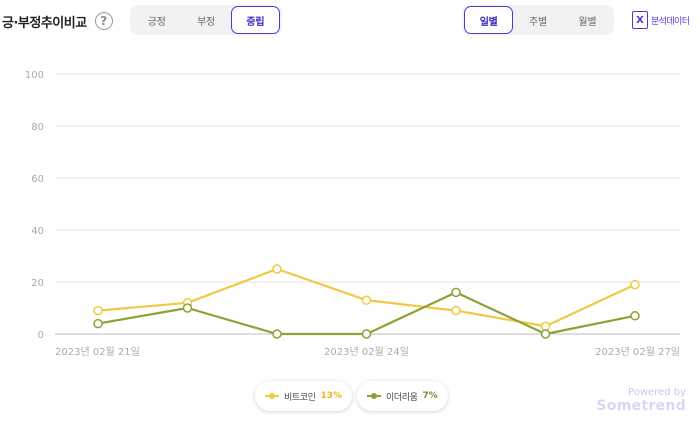 The image size is (700, 433). What do you see at coordinates (272, 396) in the screenshot?
I see `legend-swatch-bitcoin` at bounding box center [272, 396].